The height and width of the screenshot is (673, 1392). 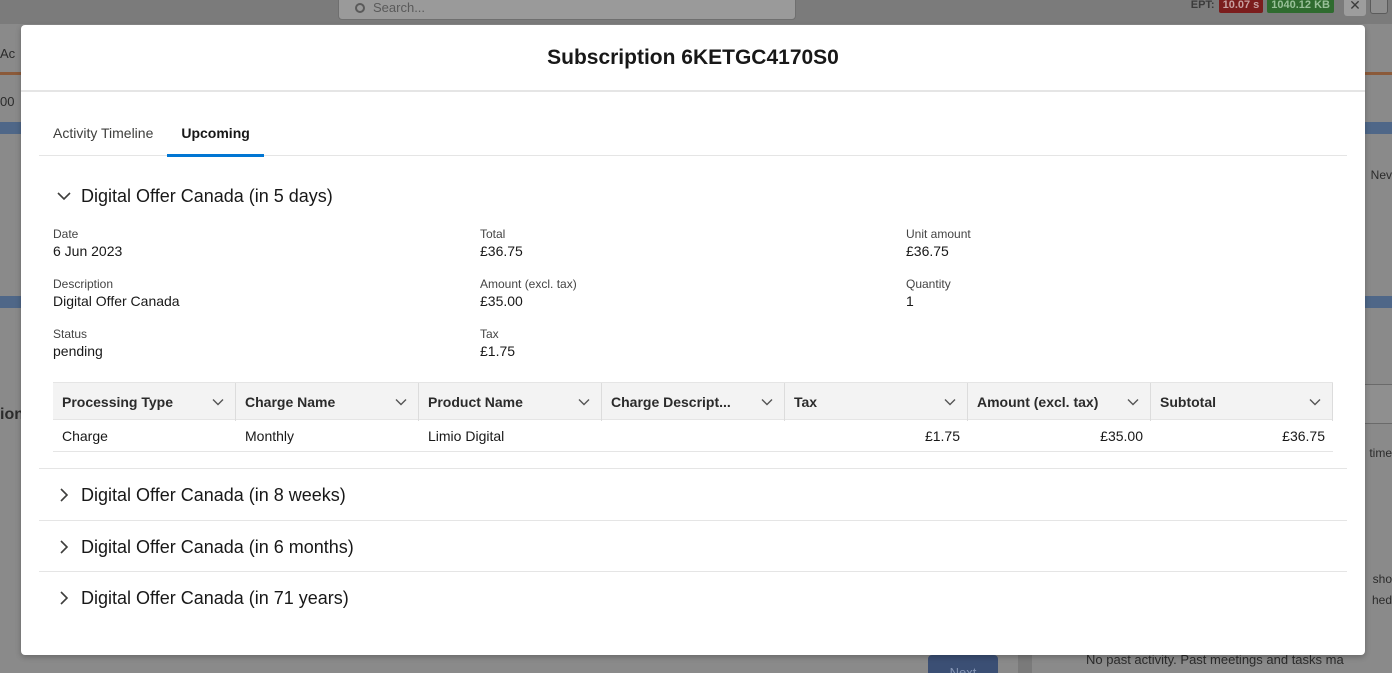 What do you see at coordinates (217, 546) in the screenshot?
I see `section-title: Digital Offer Canada (in 6 months)` at bounding box center [217, 546].